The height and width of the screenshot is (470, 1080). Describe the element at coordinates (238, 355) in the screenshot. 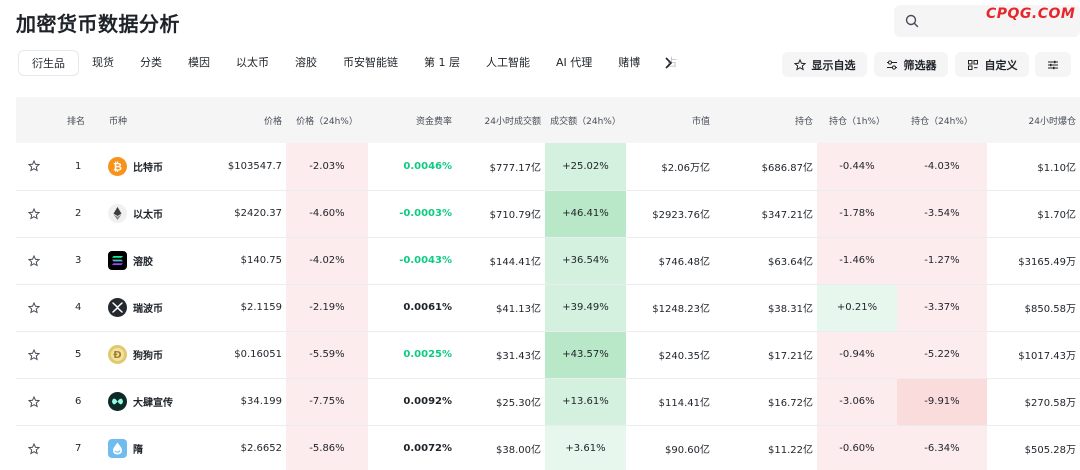

I see `price-cell: $0.16051` at that location.